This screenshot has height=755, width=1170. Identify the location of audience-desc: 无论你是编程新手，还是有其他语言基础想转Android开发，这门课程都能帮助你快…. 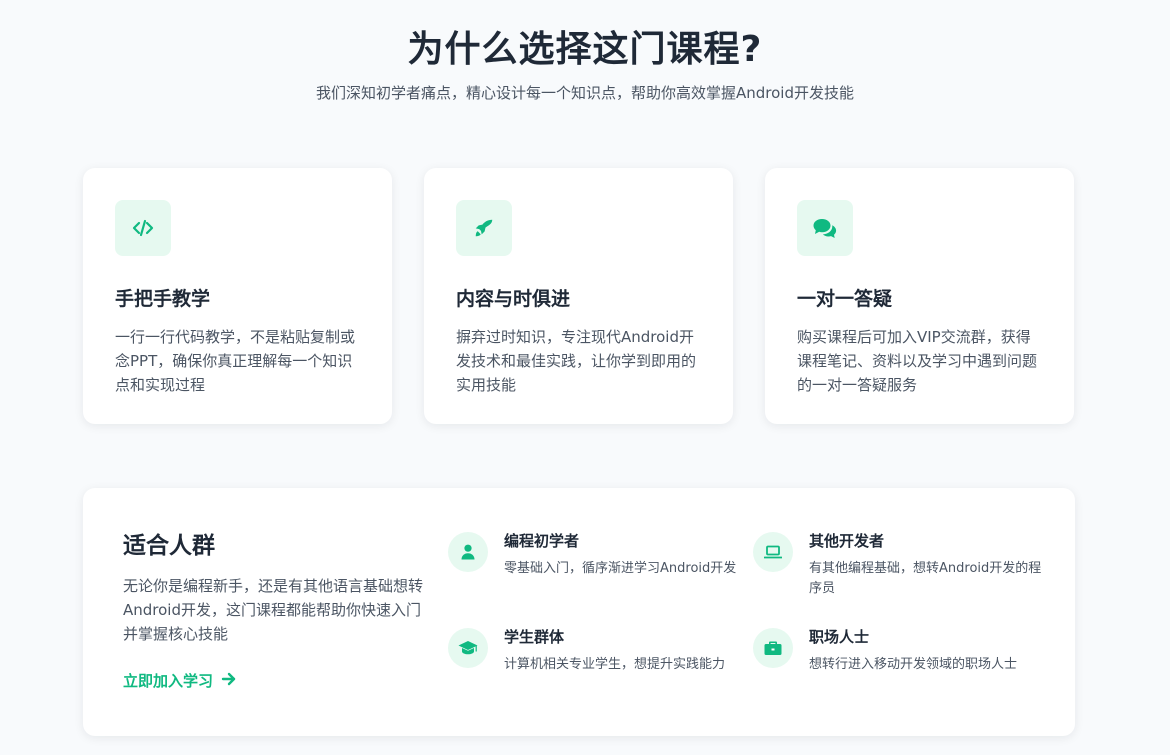
(273, 610).